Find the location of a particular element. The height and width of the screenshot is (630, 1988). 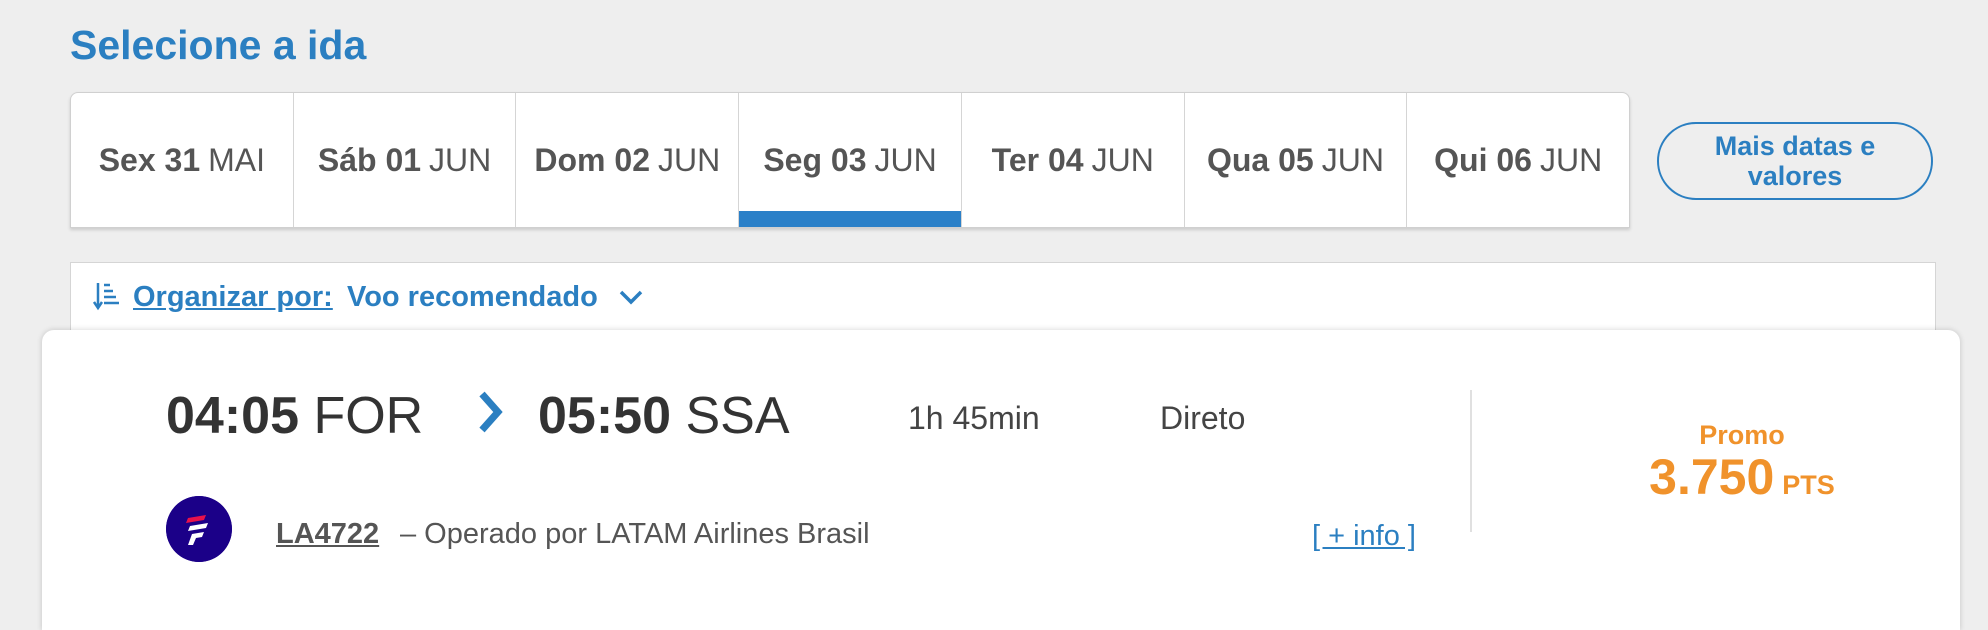

date-tab-day: Ter 04 is located at coordinates (1037, 159).